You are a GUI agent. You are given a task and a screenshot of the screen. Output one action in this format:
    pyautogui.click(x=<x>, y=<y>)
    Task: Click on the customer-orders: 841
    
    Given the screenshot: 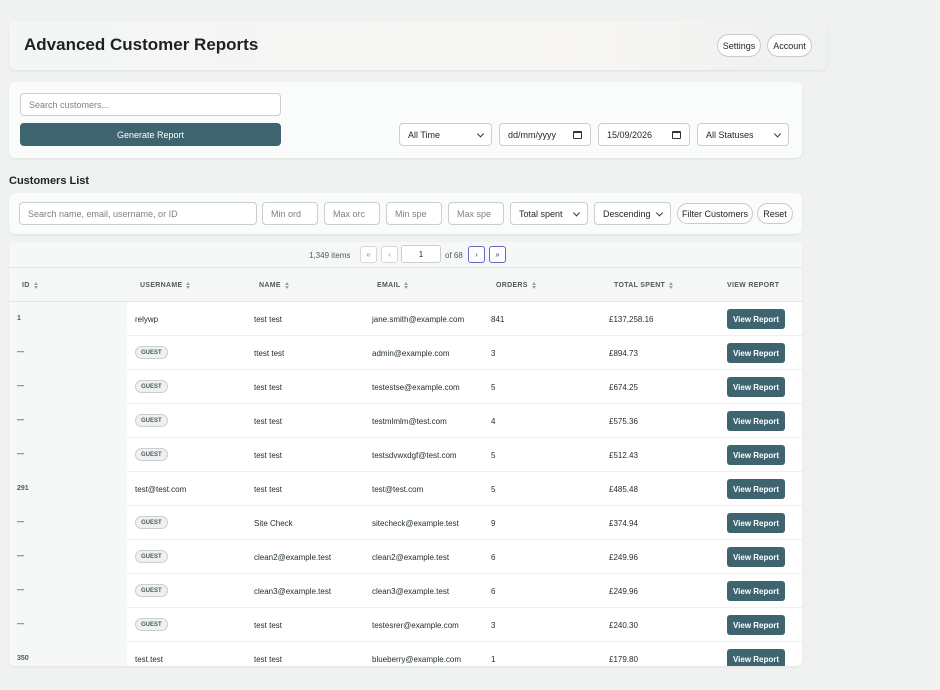 What is the action you would take?
    pyautogui.click(x=498, y=319)
    